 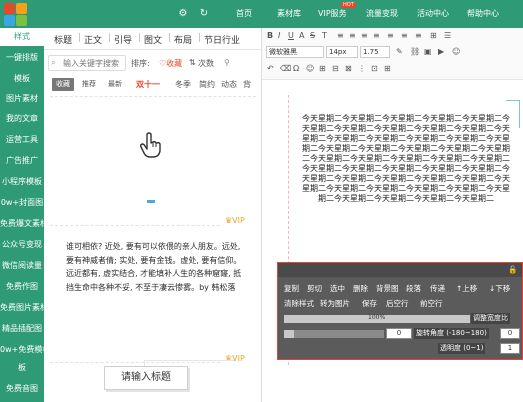 I want to click on sidebar-item-drawing: 免费作图, so click(x=22, y=287).